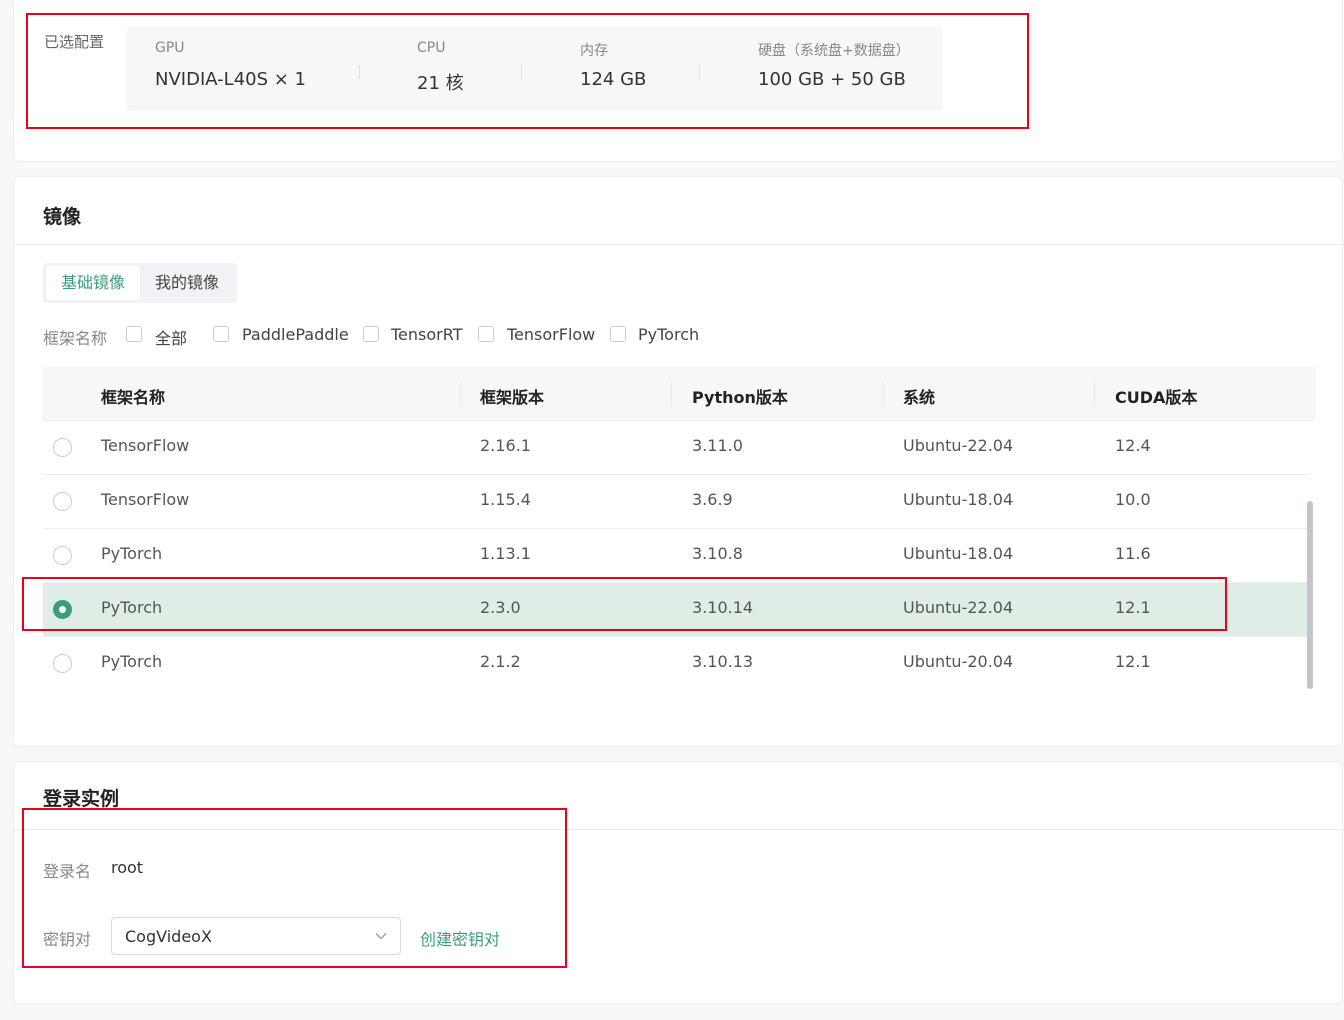 Image resolution: width=1344 pixels, height=1020 pixels. Describe the element at coordinates (460, 938) in the screenshot. I see `create-keypair-link: 创建密钥对` at that location.